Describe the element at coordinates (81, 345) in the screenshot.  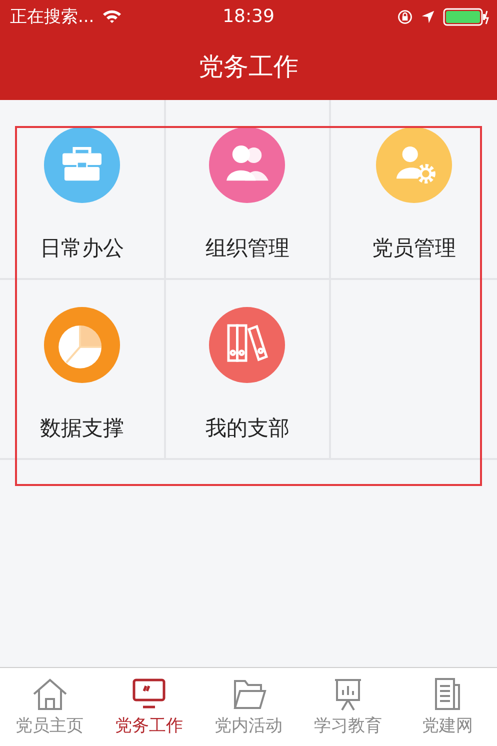
I see `pie-chart-icon` at that location.